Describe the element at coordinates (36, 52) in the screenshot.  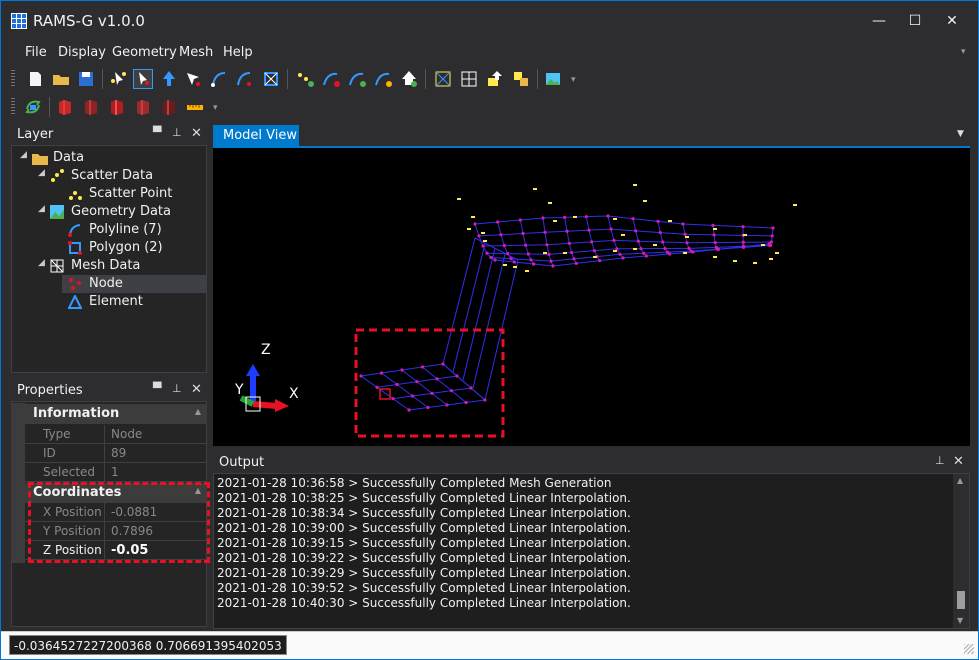
I see `menu-file: File` at that location.